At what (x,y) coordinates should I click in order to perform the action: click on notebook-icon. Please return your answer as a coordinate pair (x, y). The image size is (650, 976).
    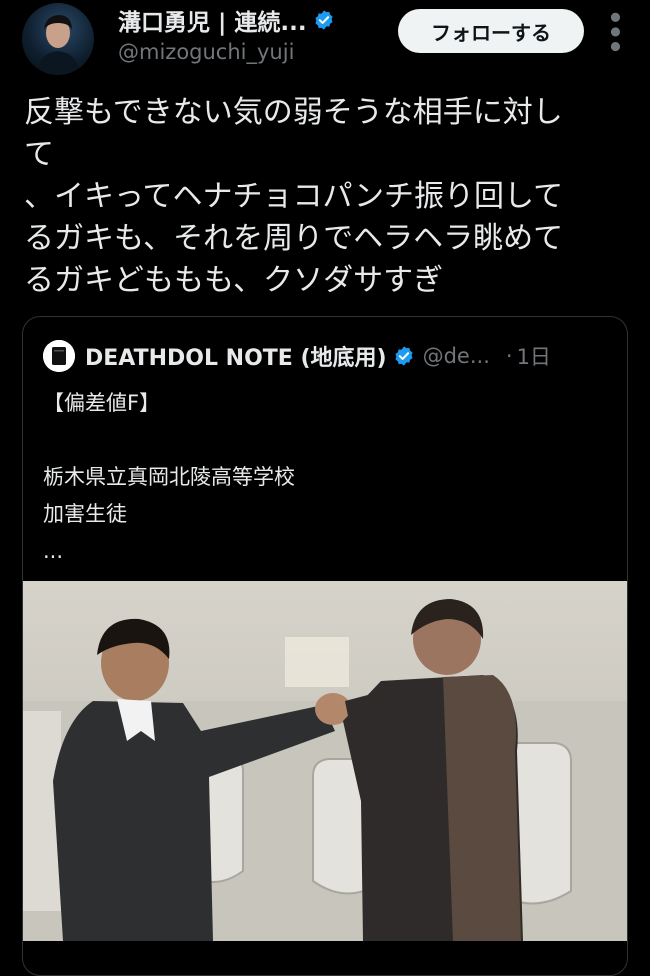
    Looking at the image, I should click on (59, 356).